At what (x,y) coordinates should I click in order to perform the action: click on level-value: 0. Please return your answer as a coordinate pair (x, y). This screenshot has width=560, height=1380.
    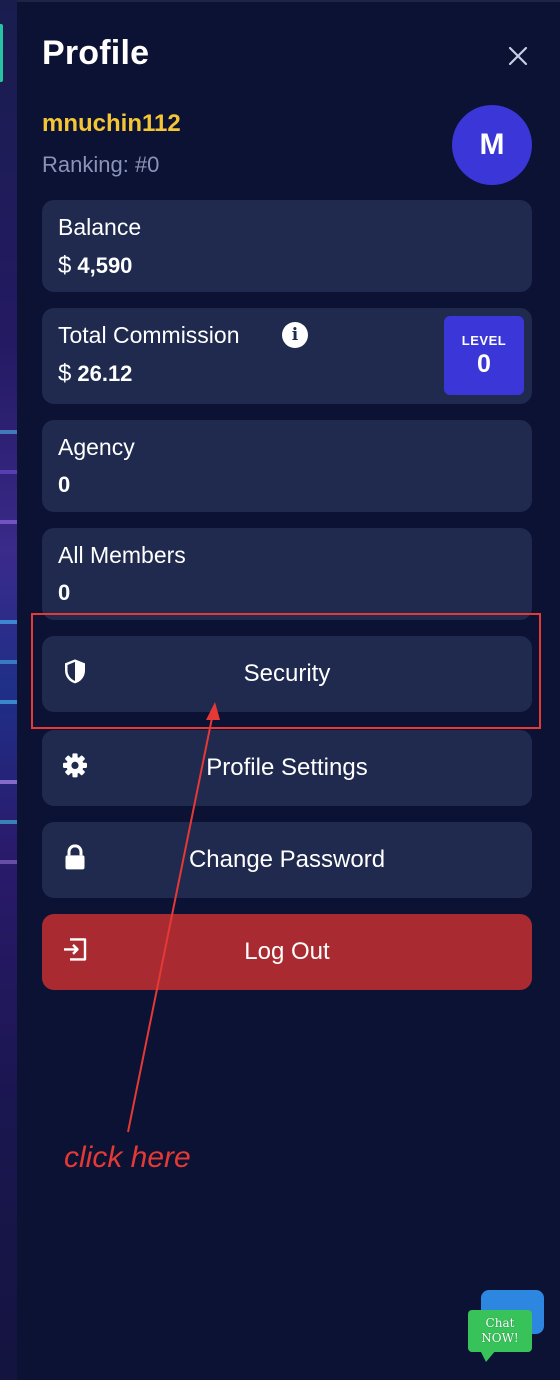
    Looking at the image, I should click on (484, 363).